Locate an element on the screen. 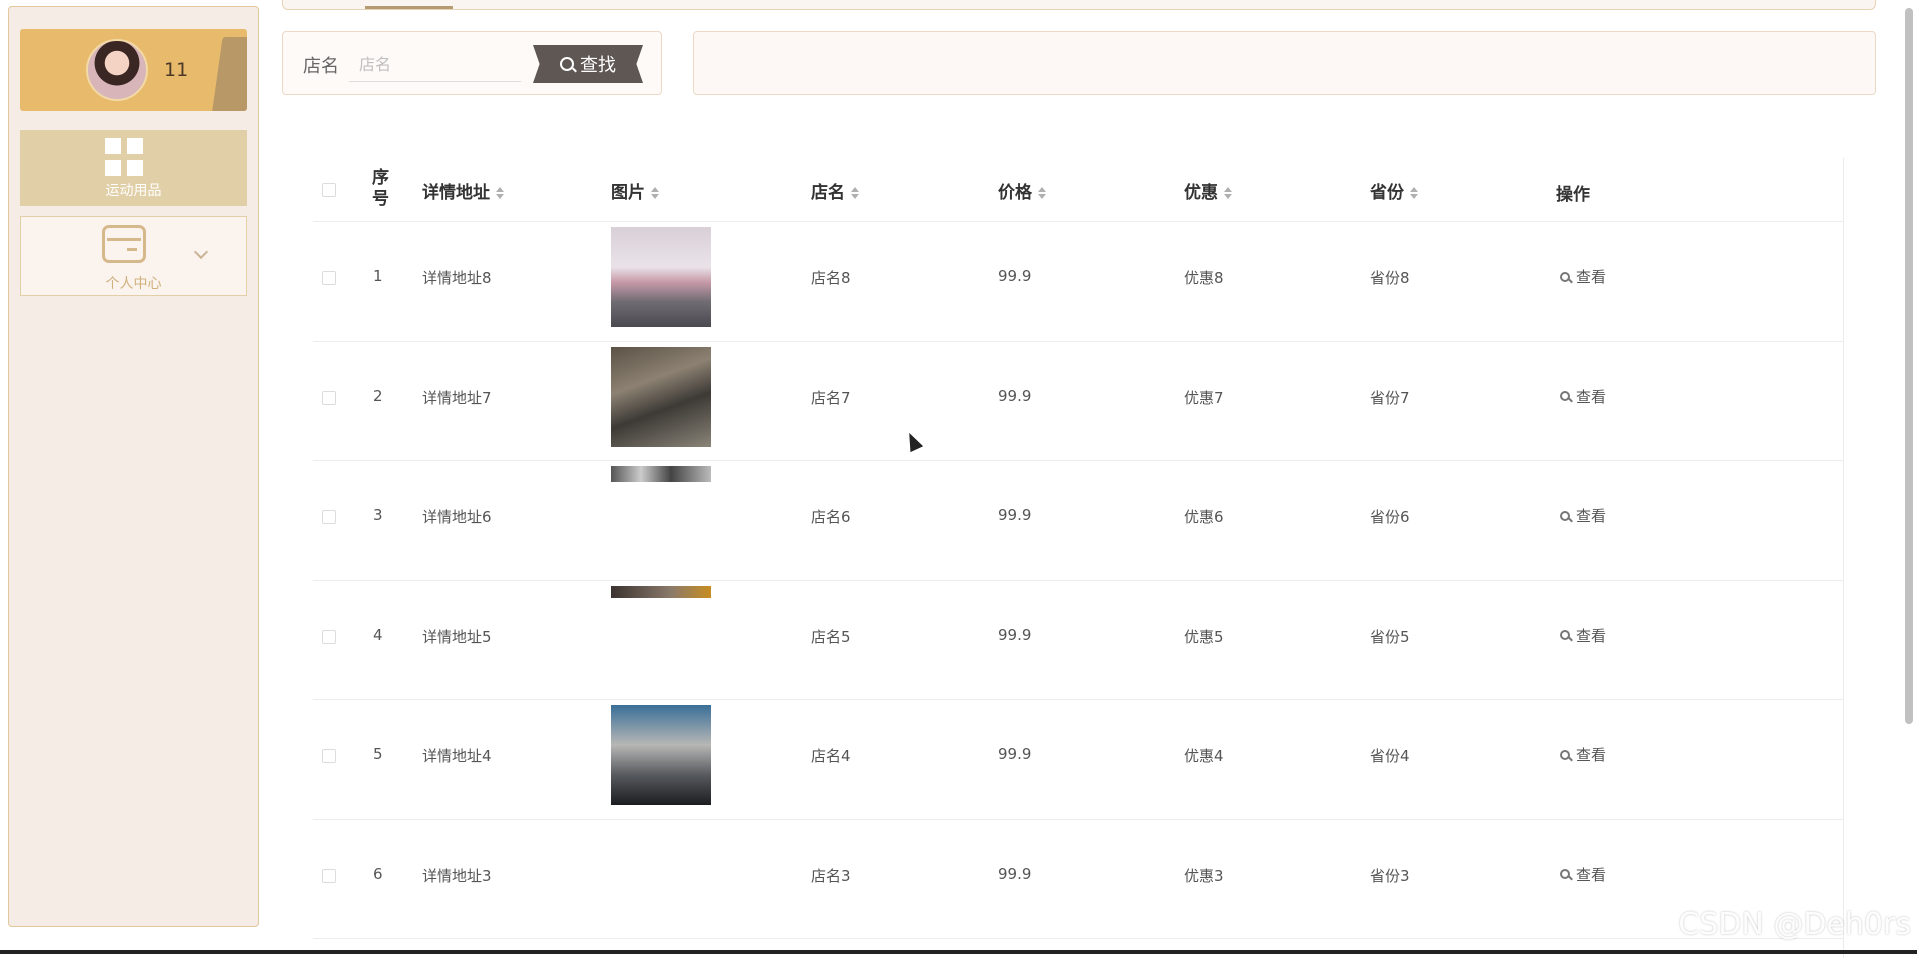 This screenshot has width=1917, height=958. header-price: 价格 is located at coordinates (1022, 190).